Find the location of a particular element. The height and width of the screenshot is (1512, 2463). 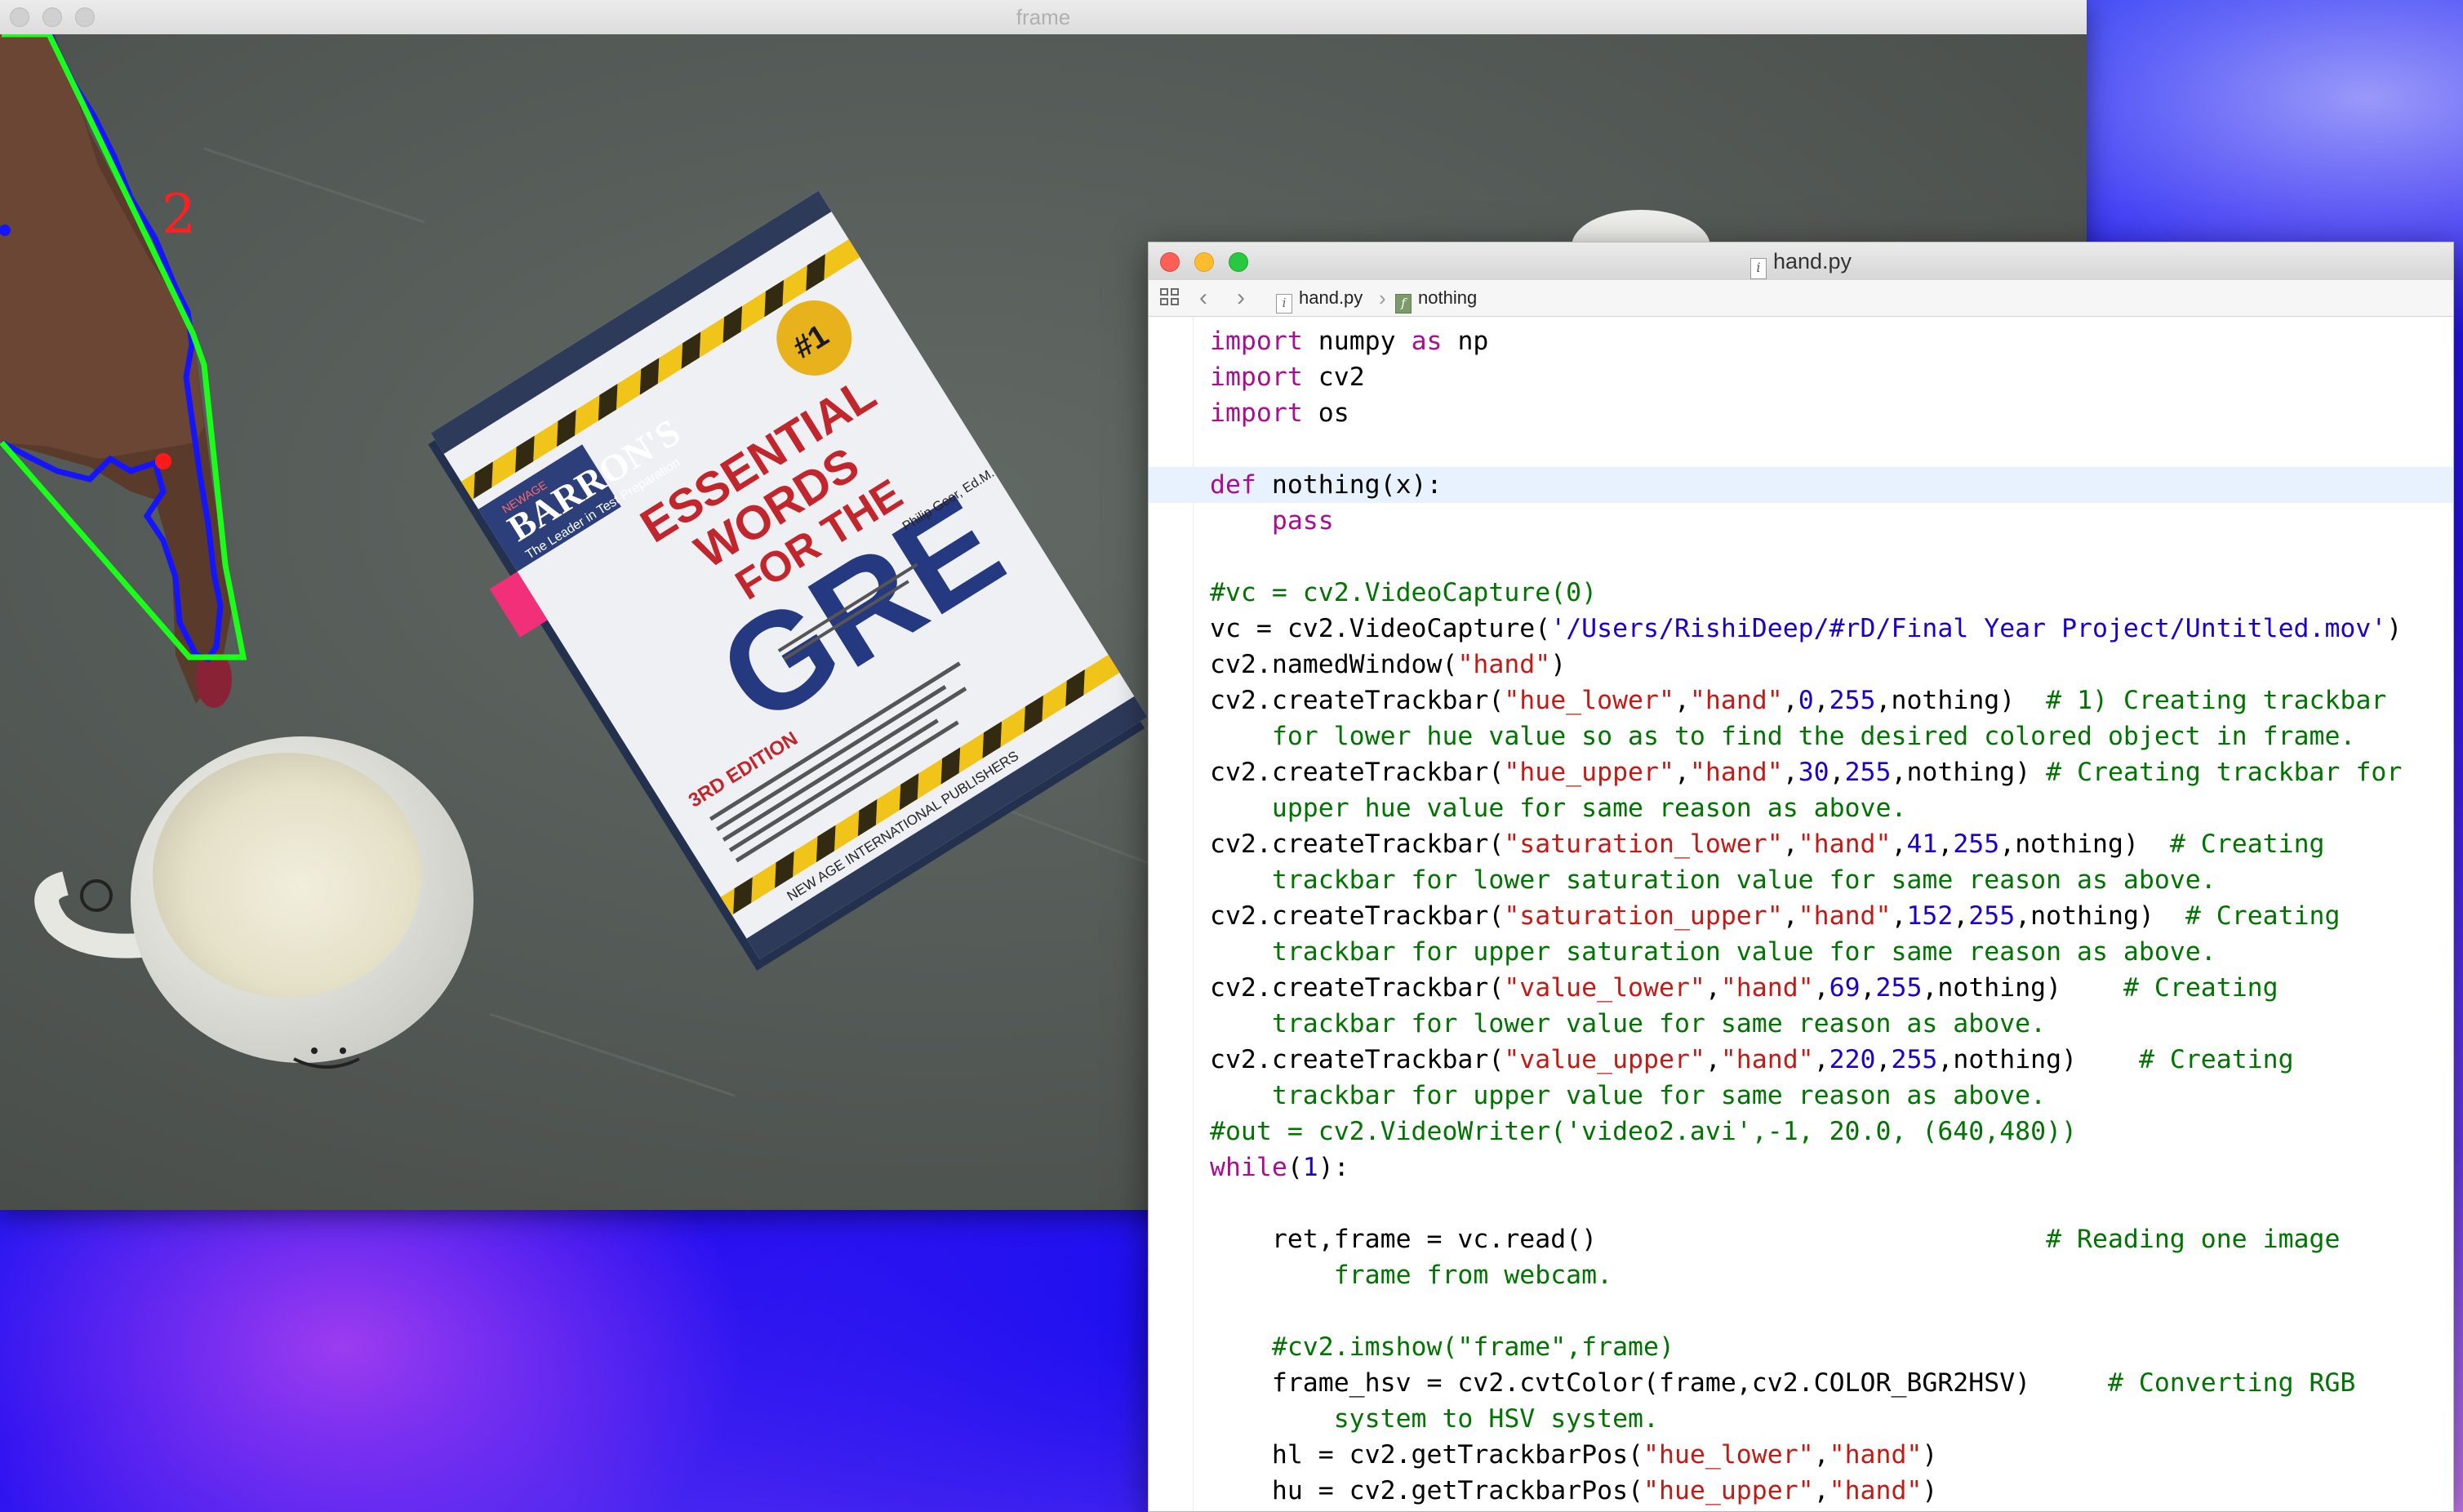

code-token: # Reading one image is located at coordinates (2193, 1239).